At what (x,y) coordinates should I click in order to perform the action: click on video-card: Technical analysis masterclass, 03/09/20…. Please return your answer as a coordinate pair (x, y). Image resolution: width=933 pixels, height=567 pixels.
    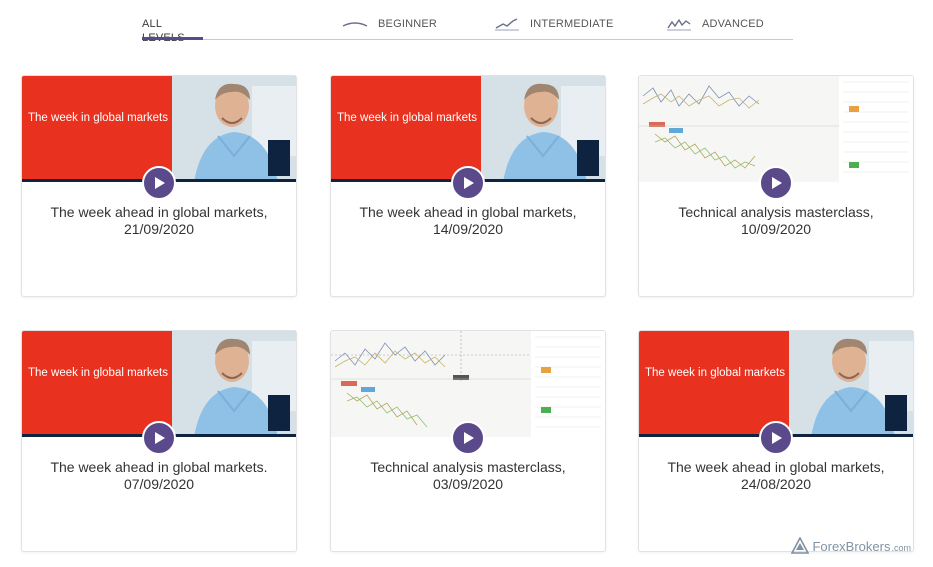
    Looking at the image, I should click on (468, 441).